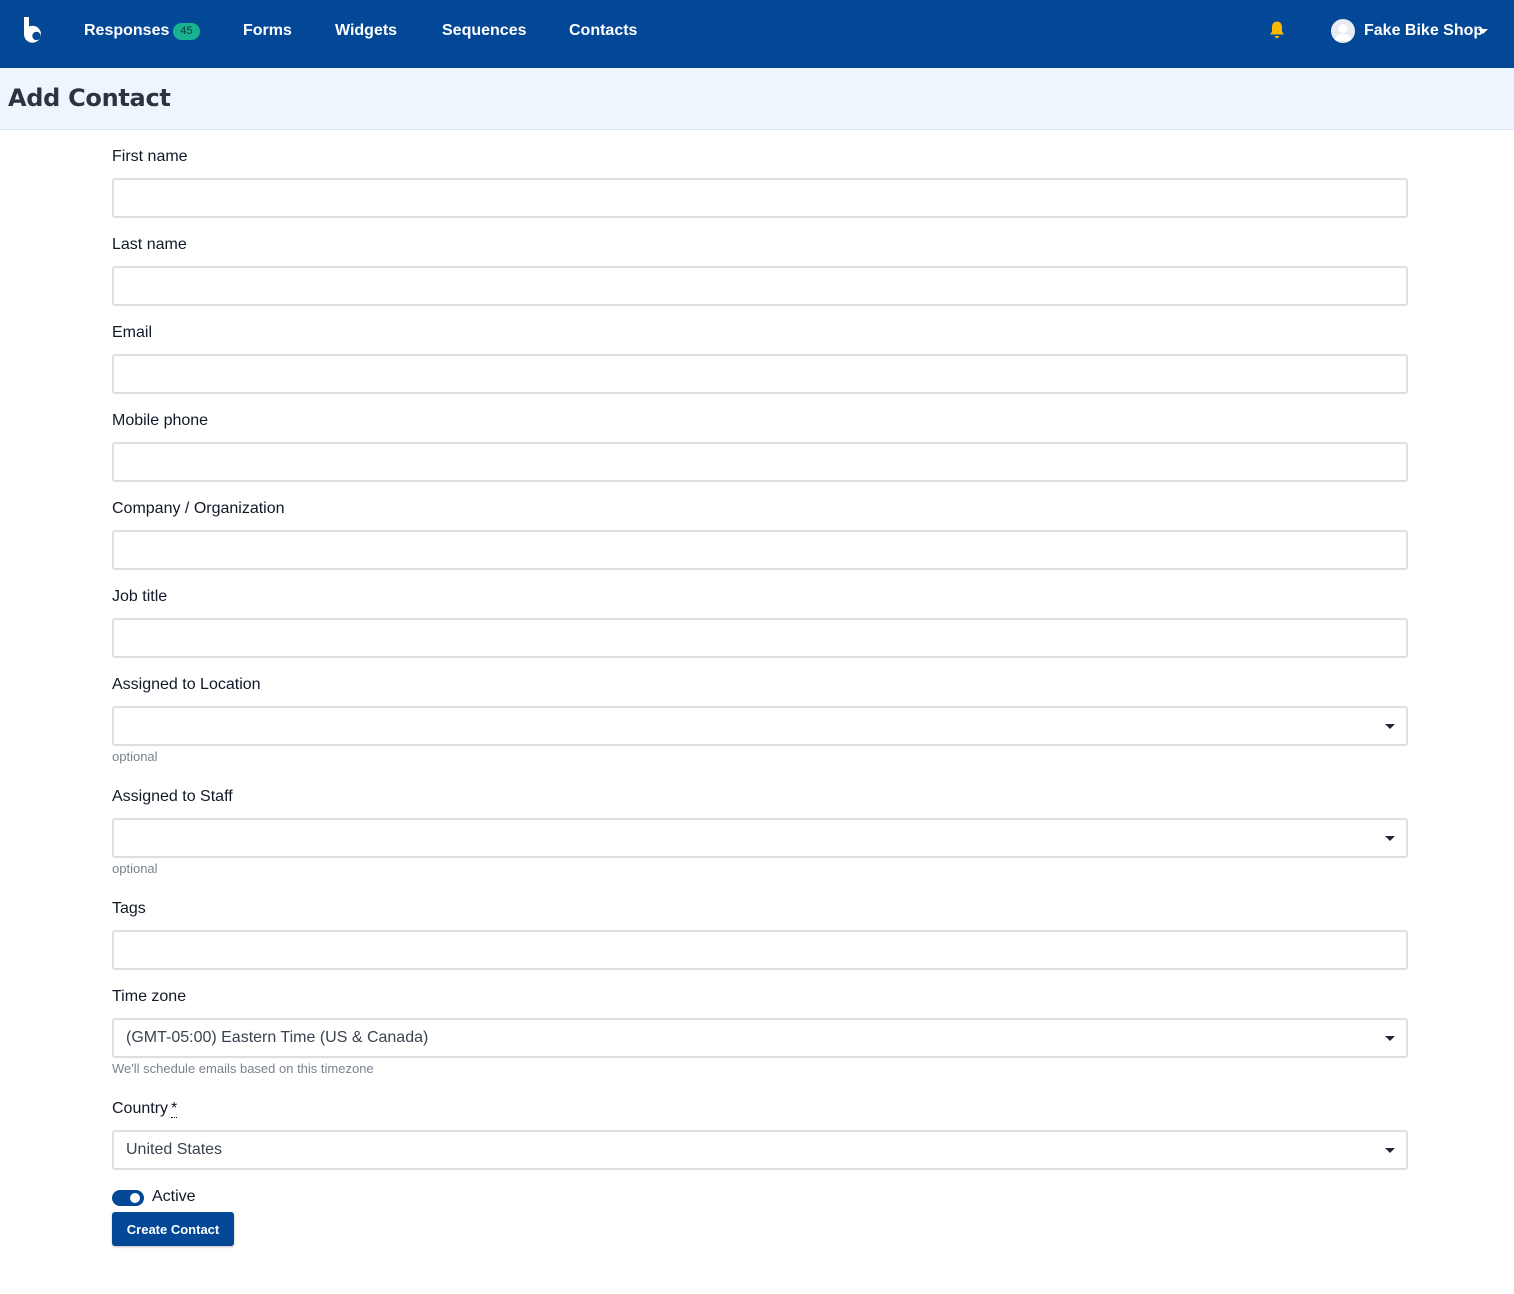 The image size is (1514, 1294). What do you see at coordinates (760, 286) in the screenshot?
I see `last-name-input` at bounding box center [760, 286].